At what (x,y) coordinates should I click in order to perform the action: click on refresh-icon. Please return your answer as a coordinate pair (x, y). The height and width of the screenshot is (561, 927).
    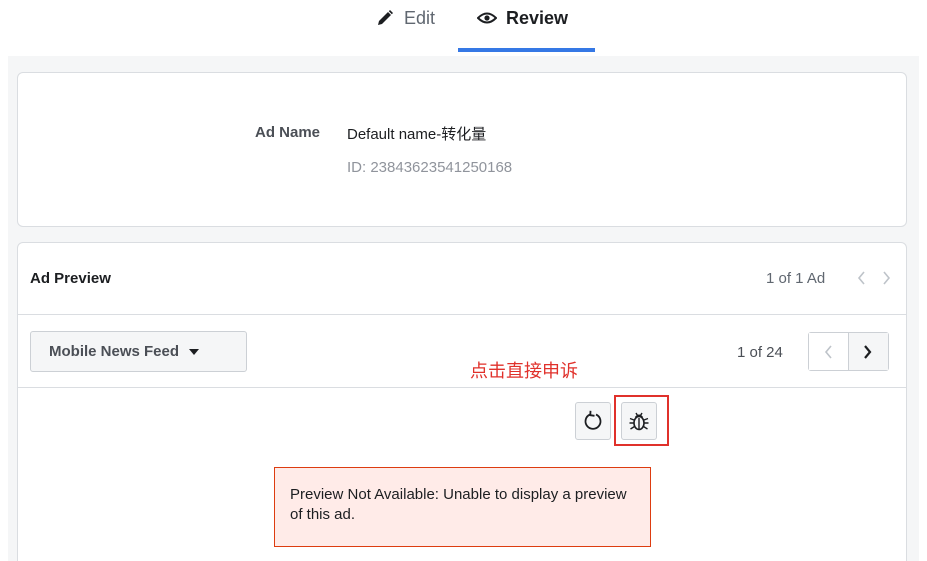
    Looking at the image, I should click on (593, 420).